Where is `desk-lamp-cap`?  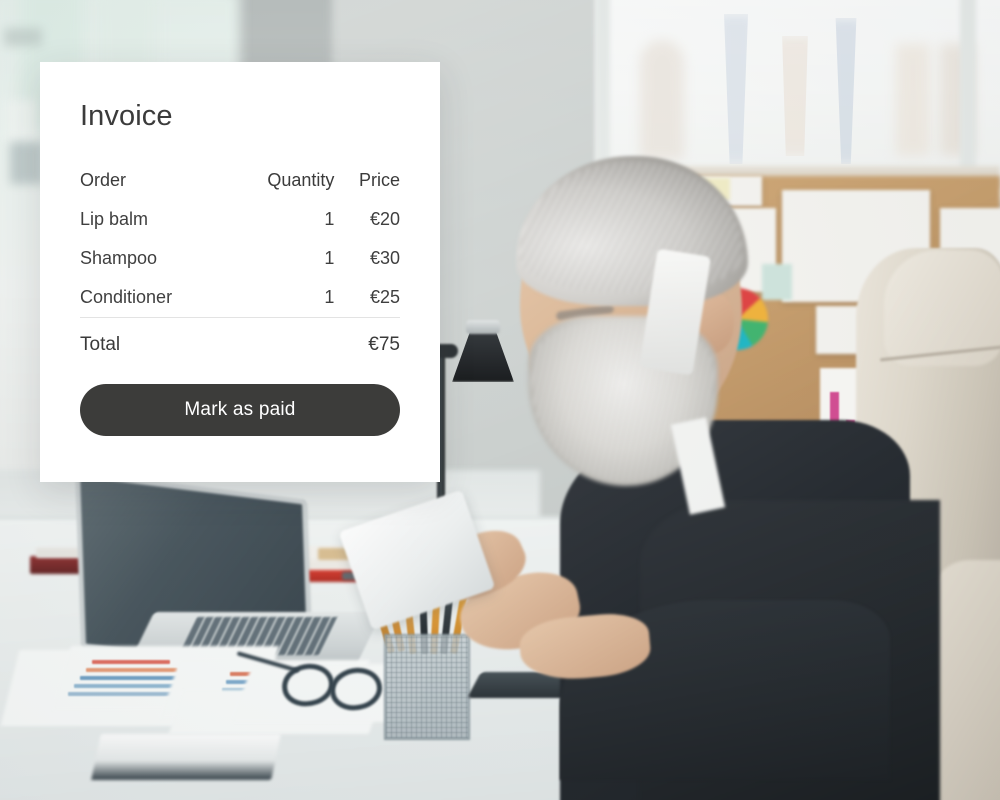 desk-lamp-cap is located at coordinates (483, 327).